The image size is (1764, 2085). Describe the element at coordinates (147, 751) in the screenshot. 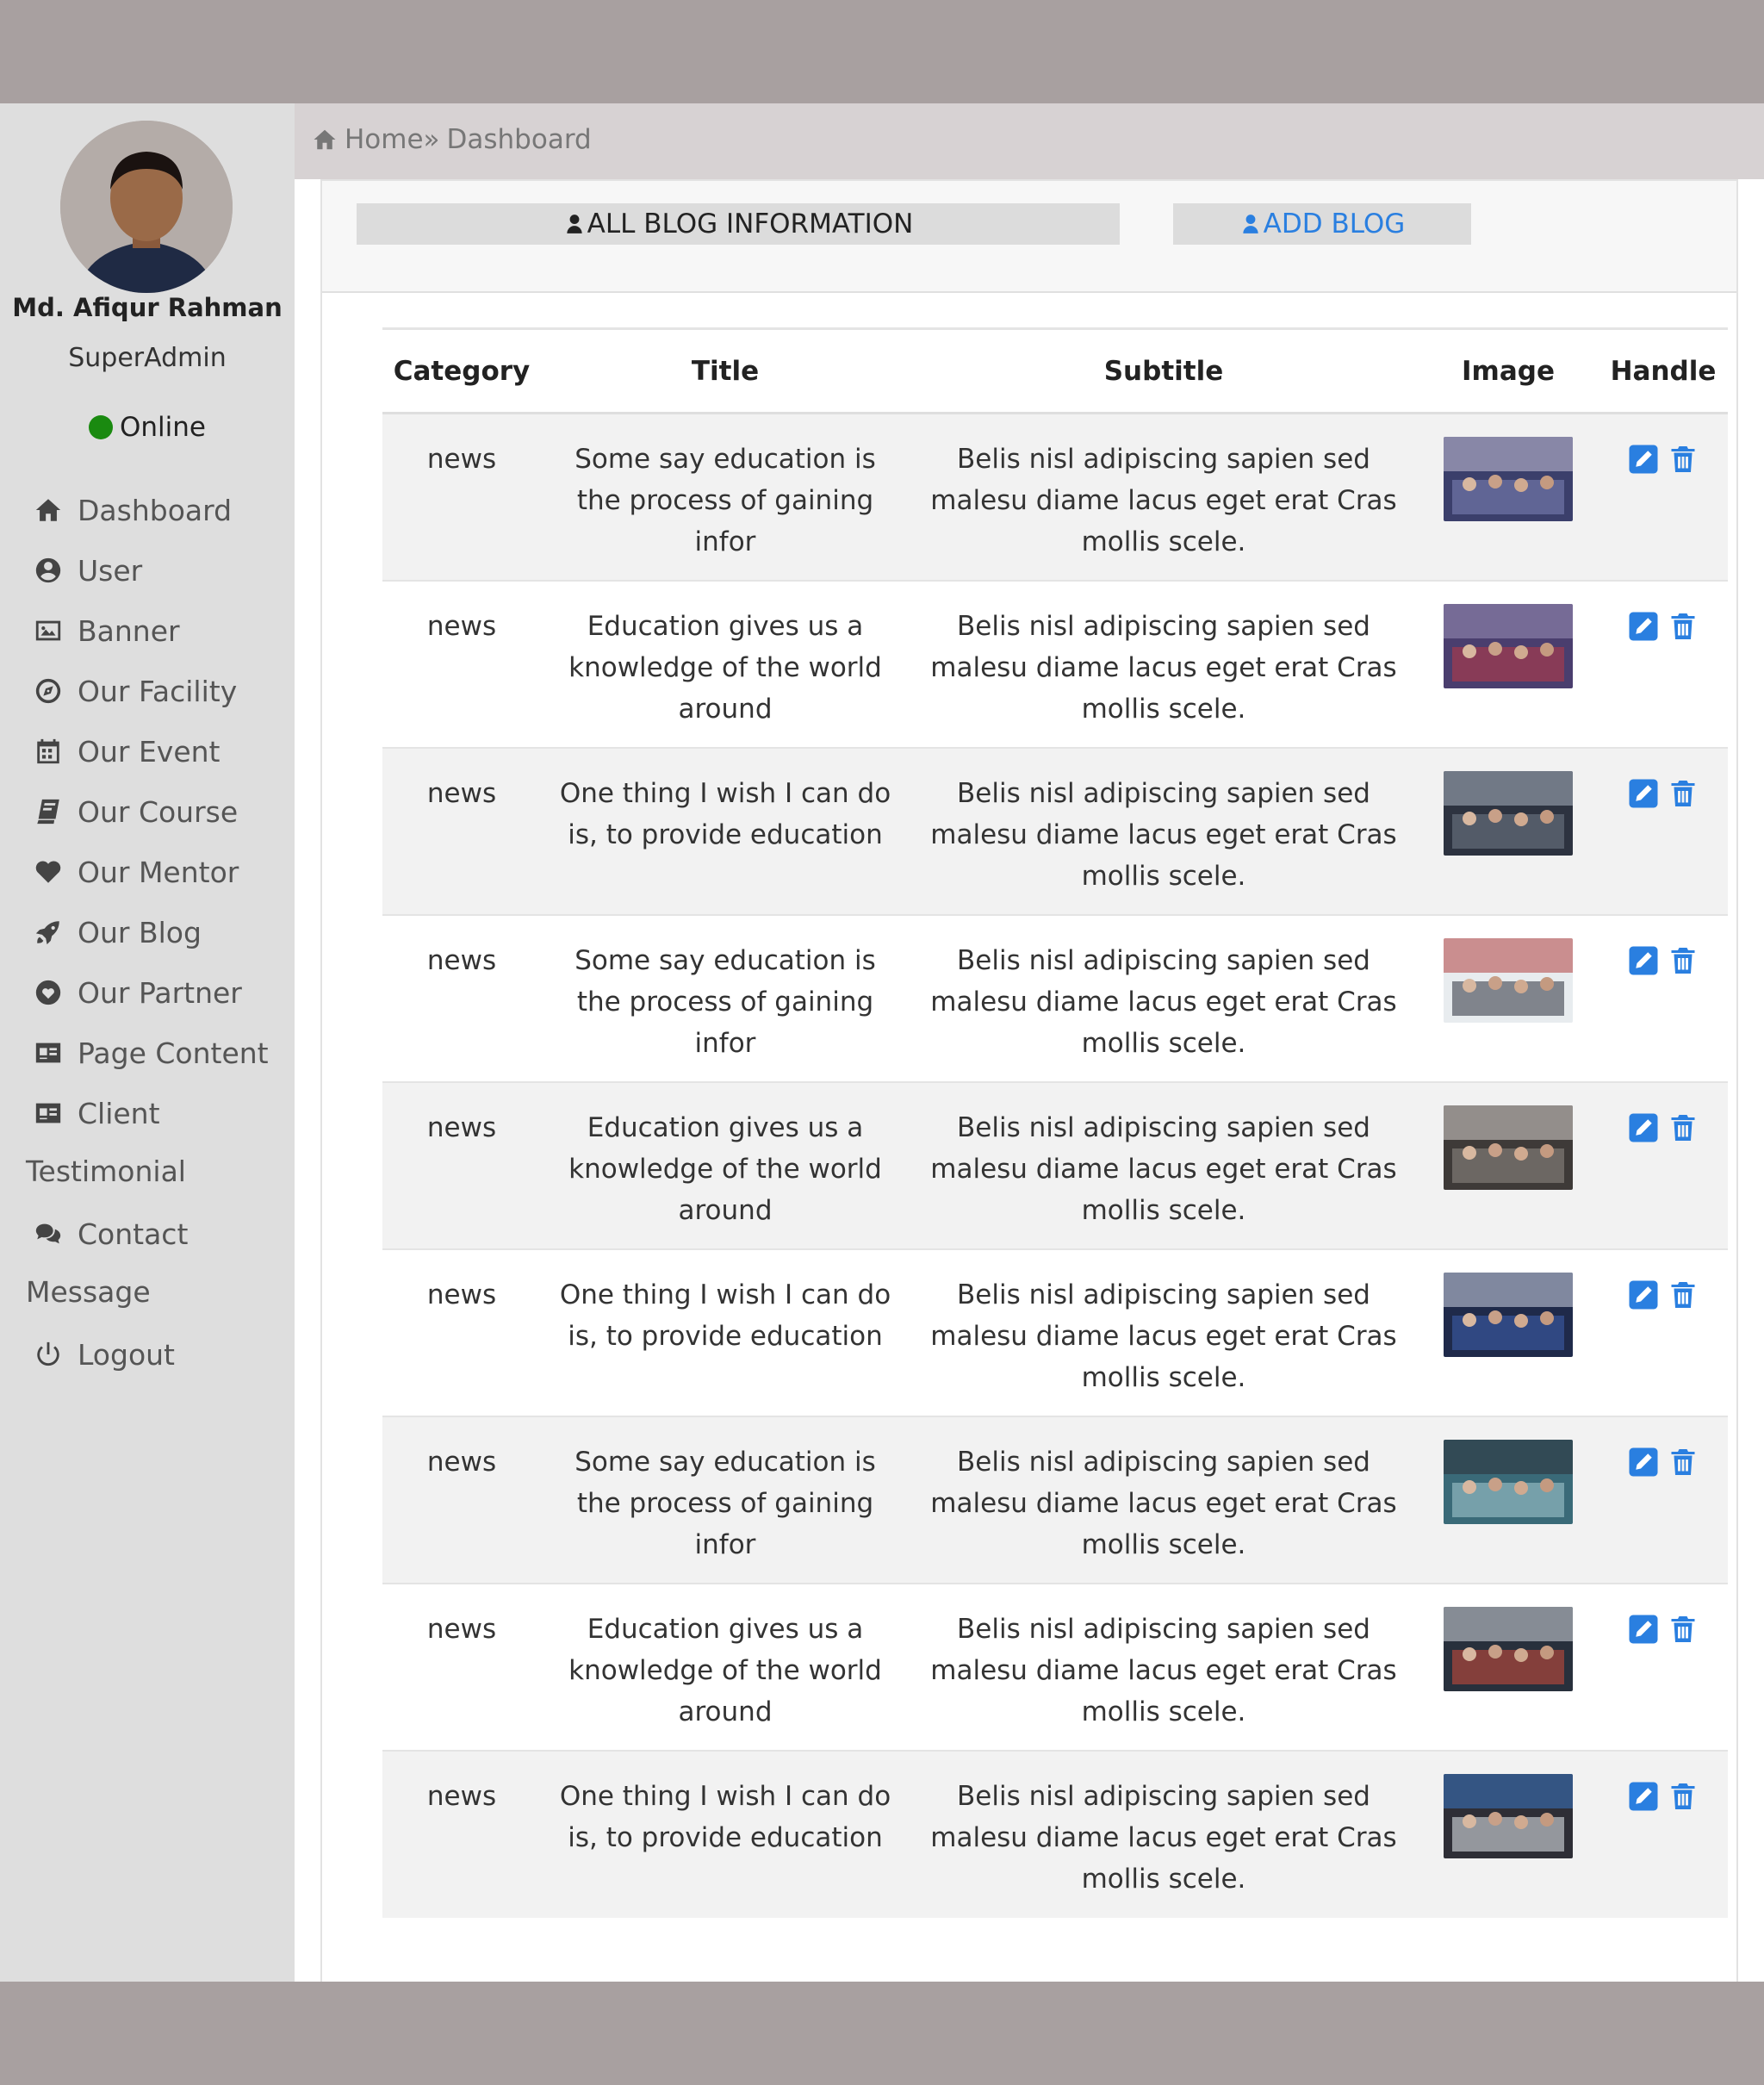

I see `sidebar-item-our-event: Our Event` at that location.